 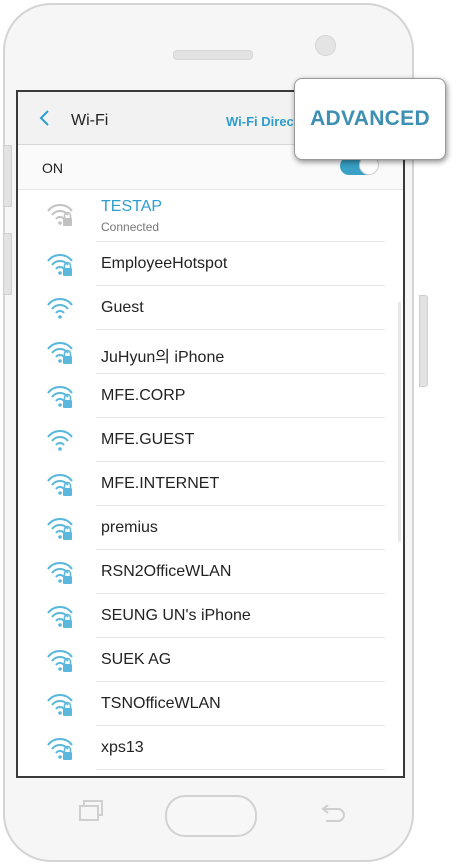 I want to click on volume-down-button, so click(x=7, y=264).